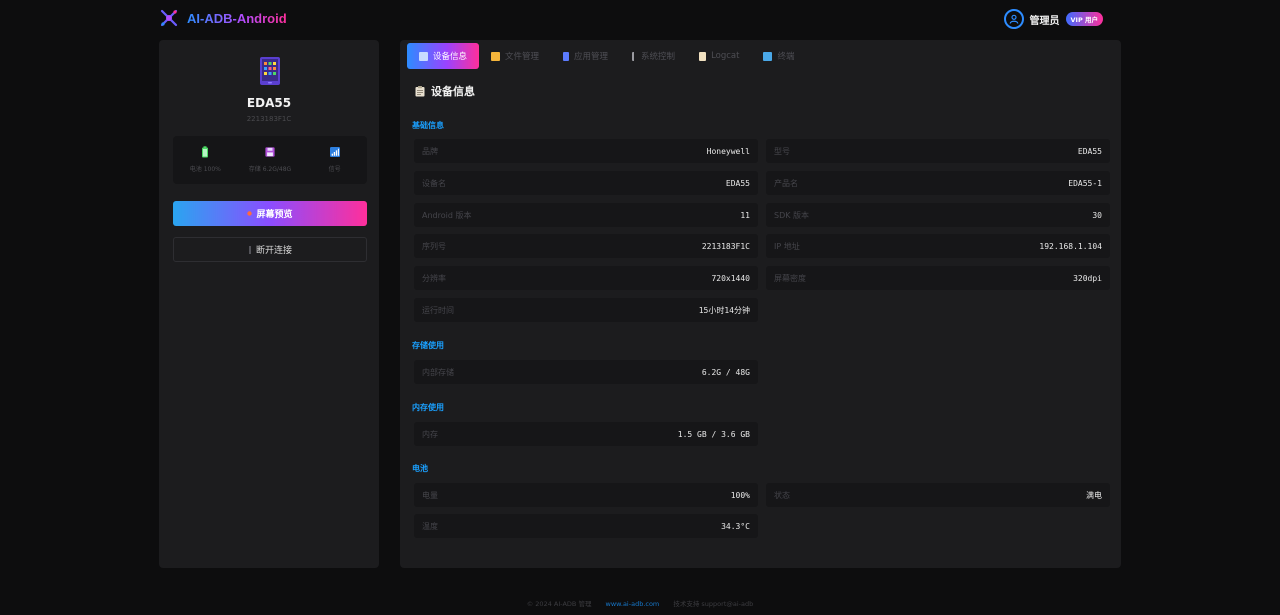 Image resolution: width=1280 pixels, height=615 pixels. I want to click on row-key: 型号, so click(782, 151).